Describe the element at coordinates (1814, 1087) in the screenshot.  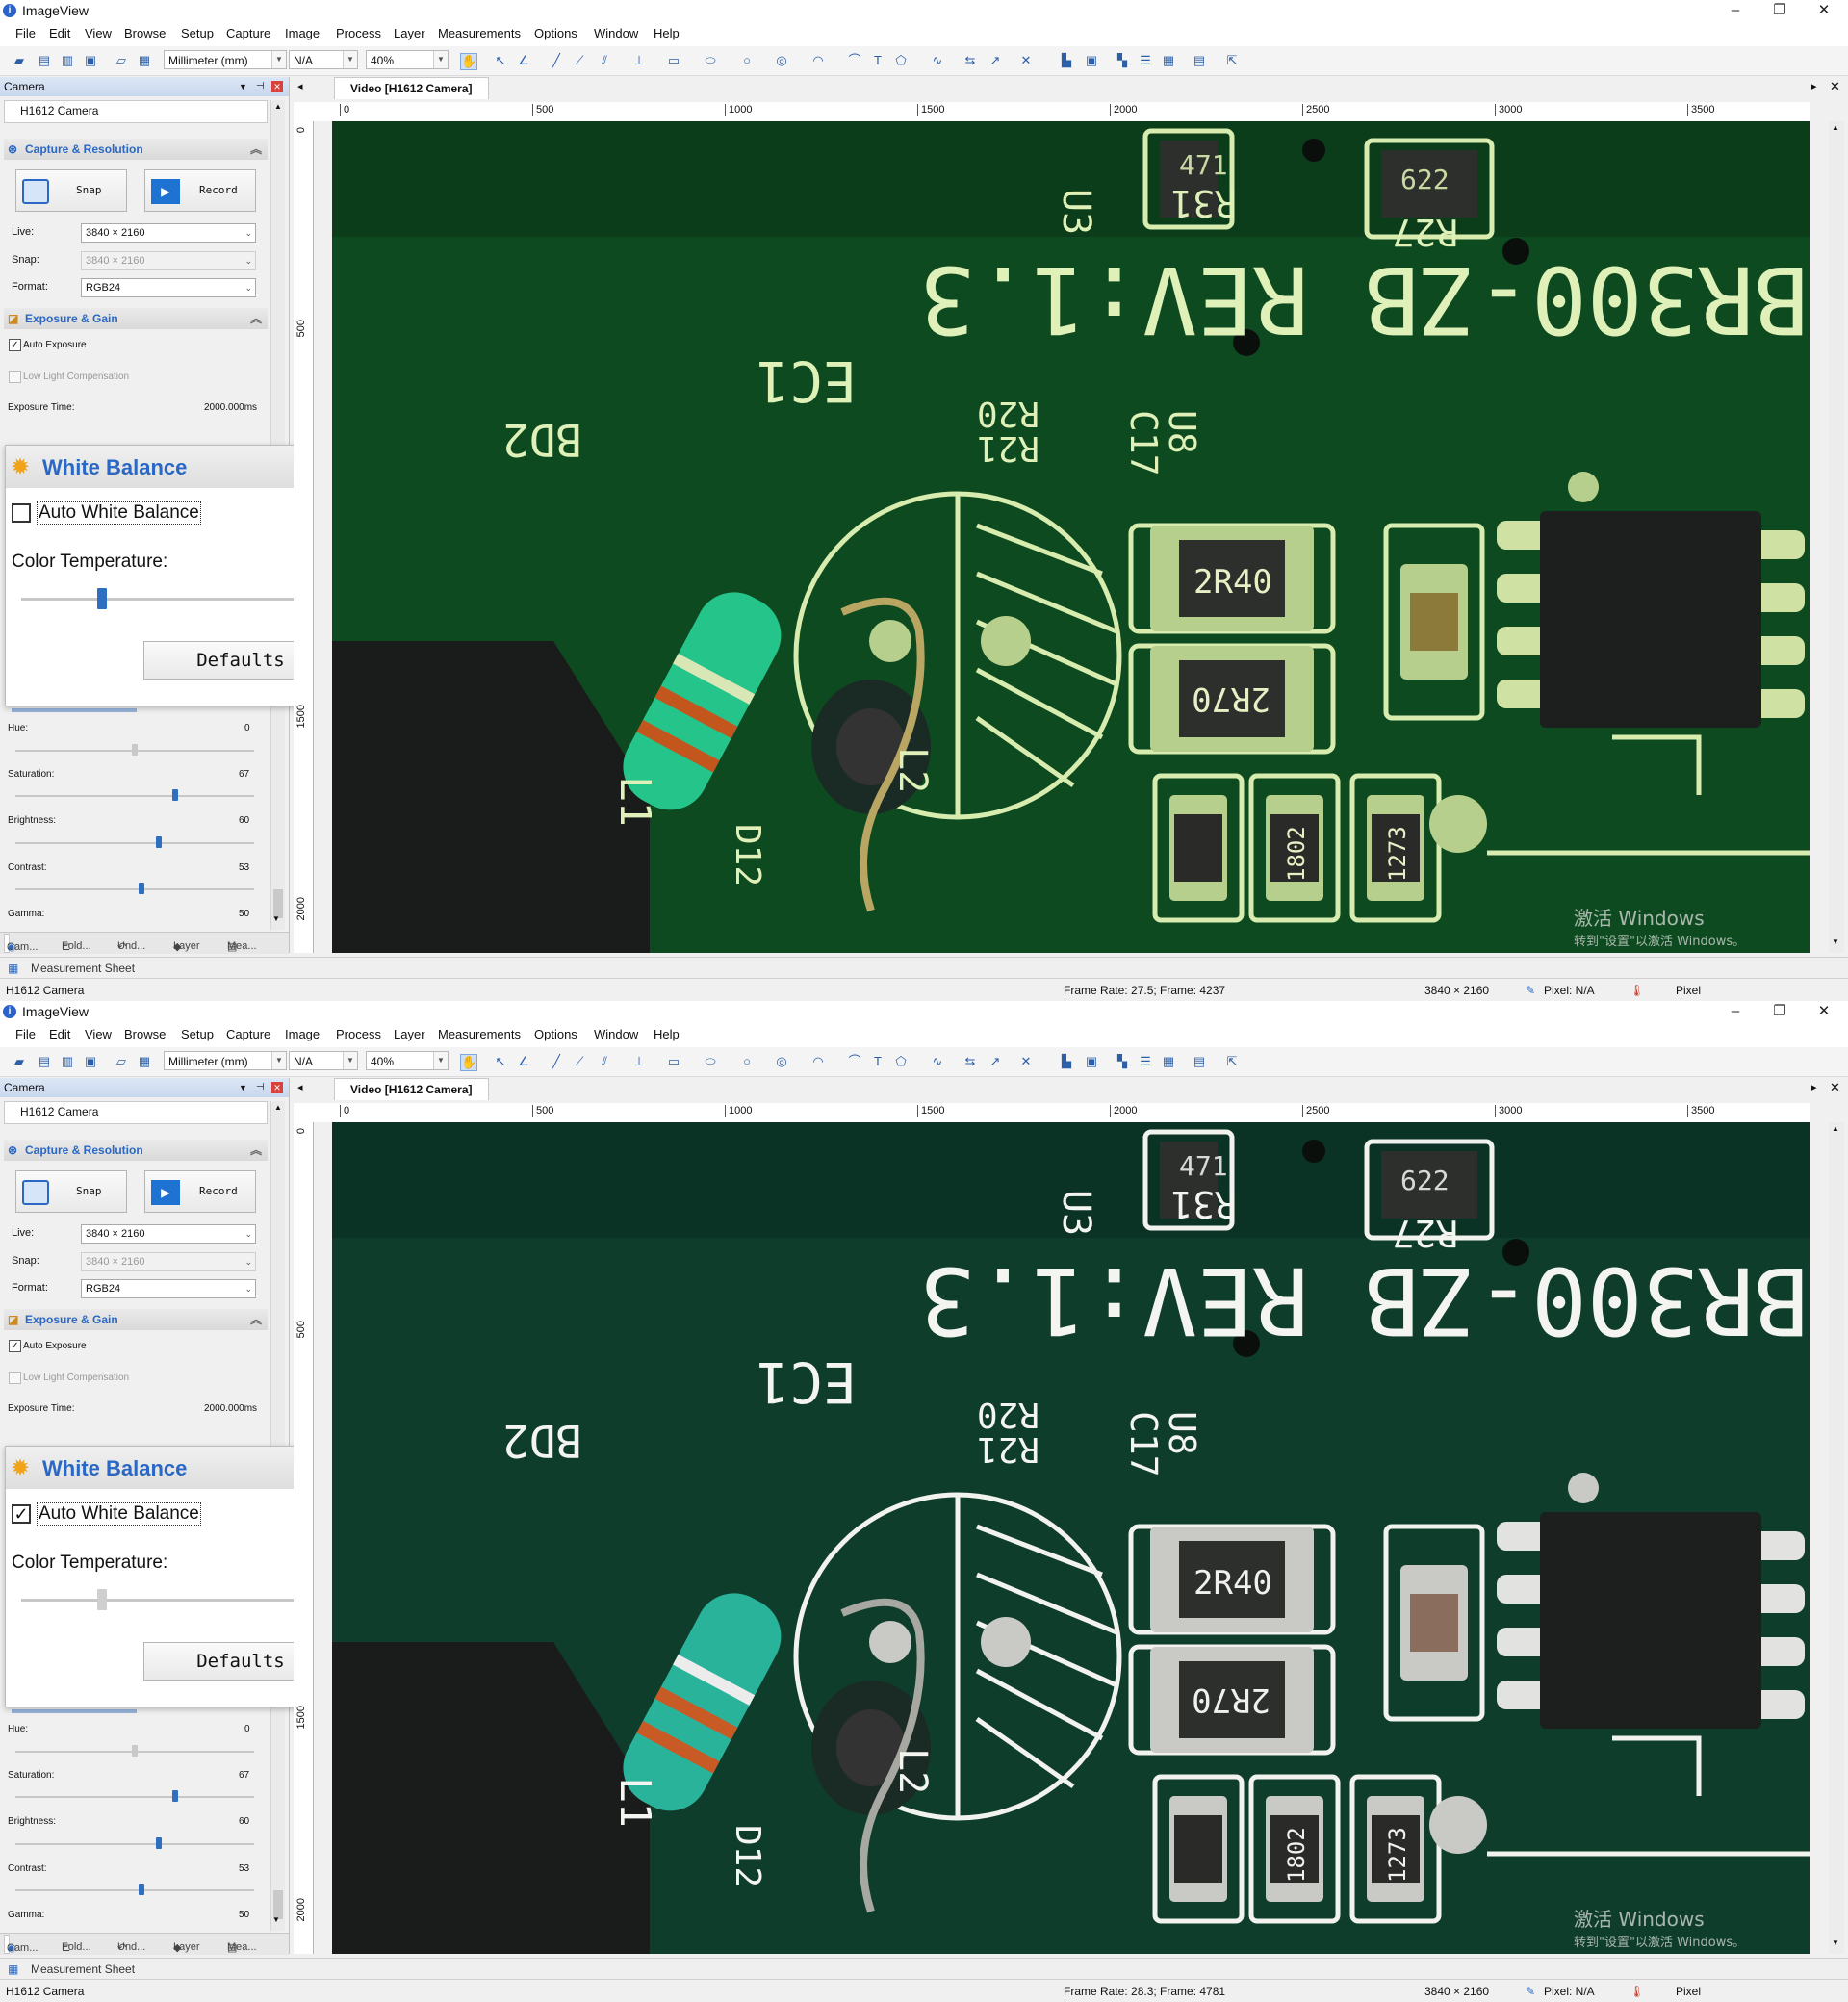
I see `doc-scroll-right-icon: ▸` at that location.